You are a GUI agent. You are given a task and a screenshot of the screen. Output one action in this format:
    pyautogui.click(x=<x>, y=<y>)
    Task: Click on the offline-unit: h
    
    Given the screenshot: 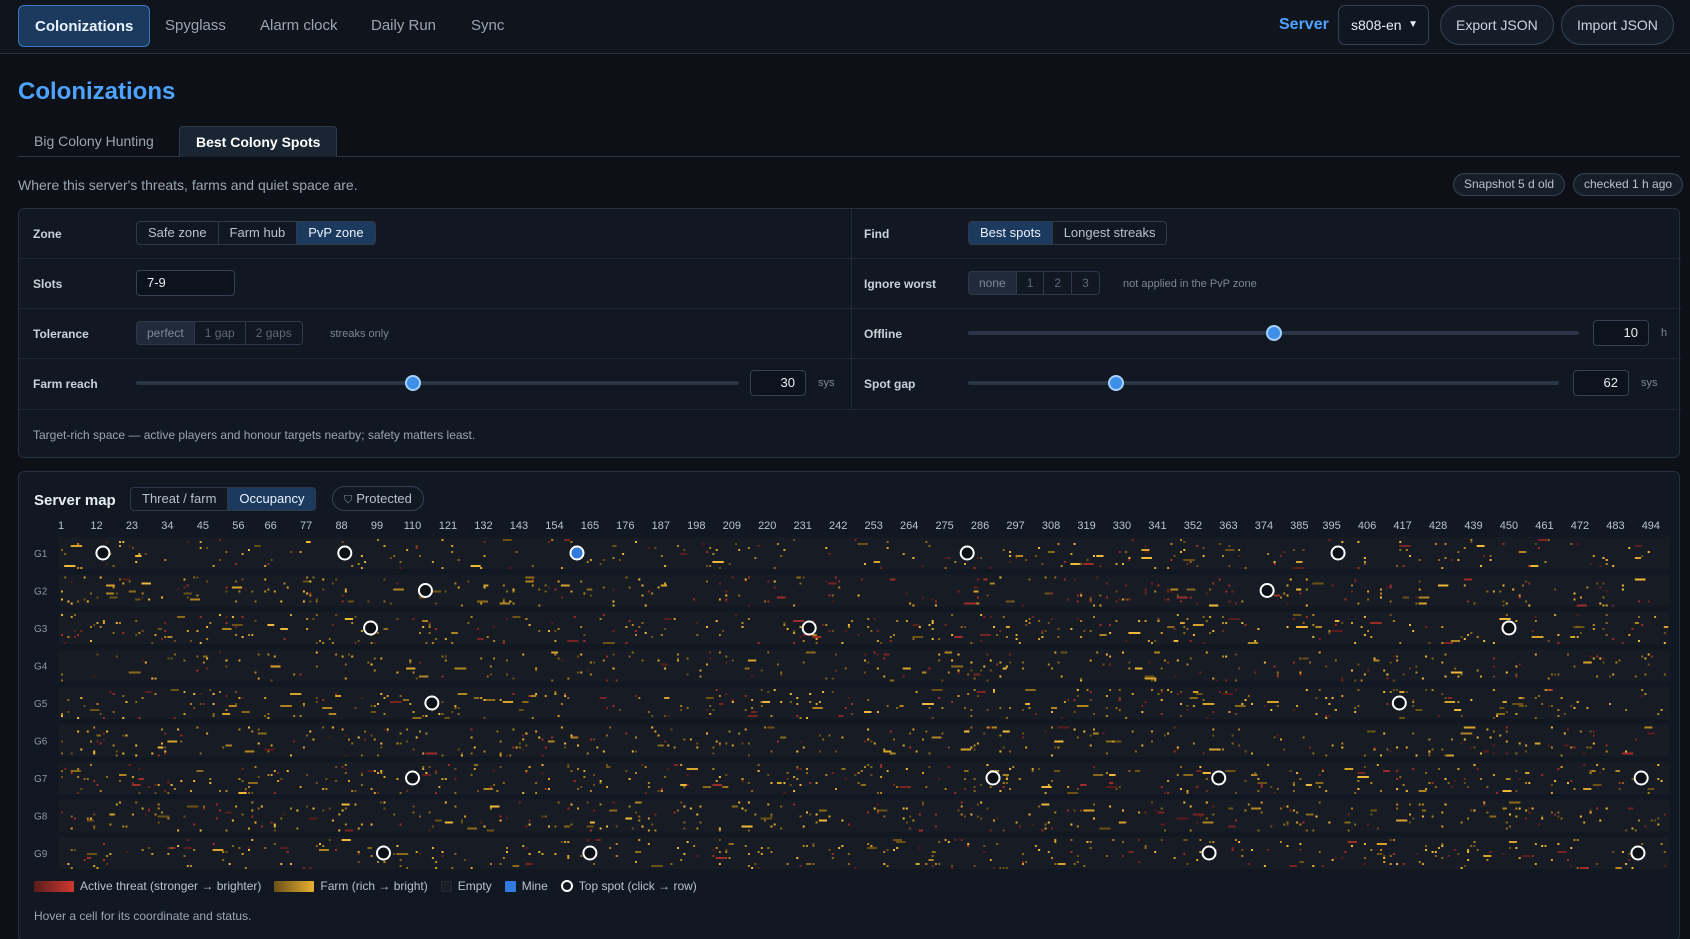 What is the action you would take?
    pyautogui.click(x=1664, y=333)
    